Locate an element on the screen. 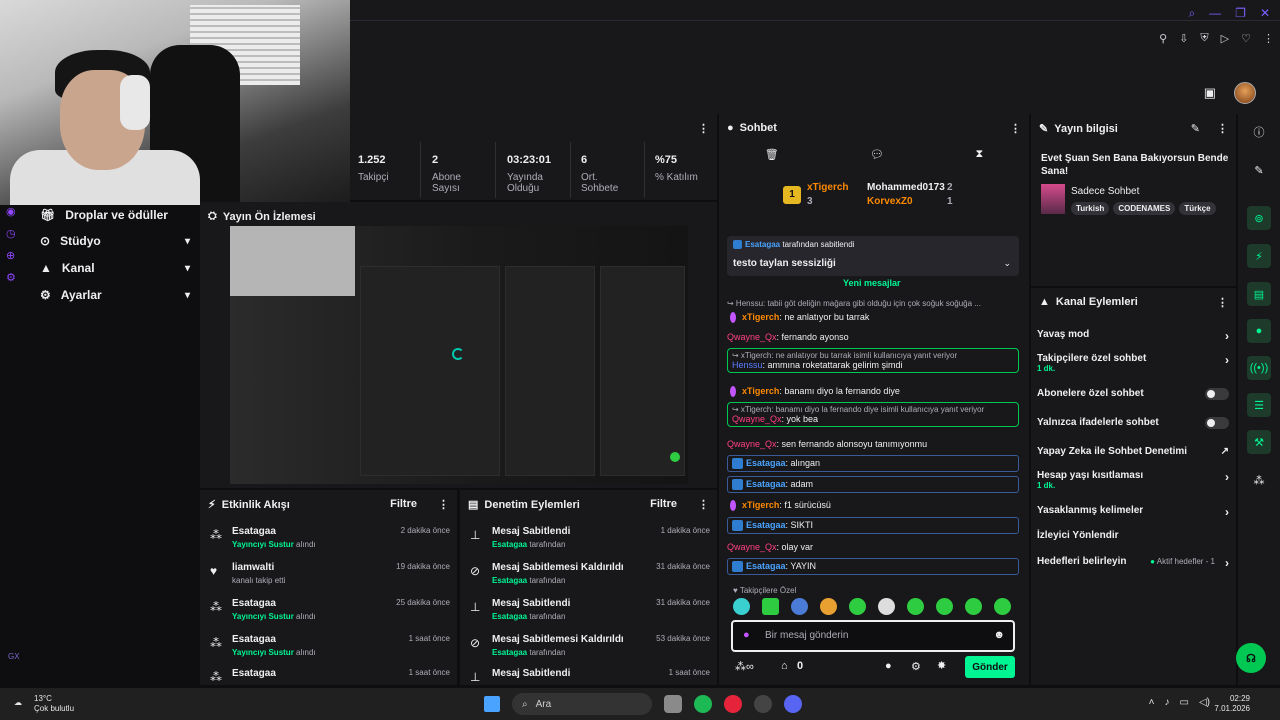 This screenshot has height=720, width=1280. weather-widget: ☁ 13°C Çok bulutlu is located at coordinates (44, 704).